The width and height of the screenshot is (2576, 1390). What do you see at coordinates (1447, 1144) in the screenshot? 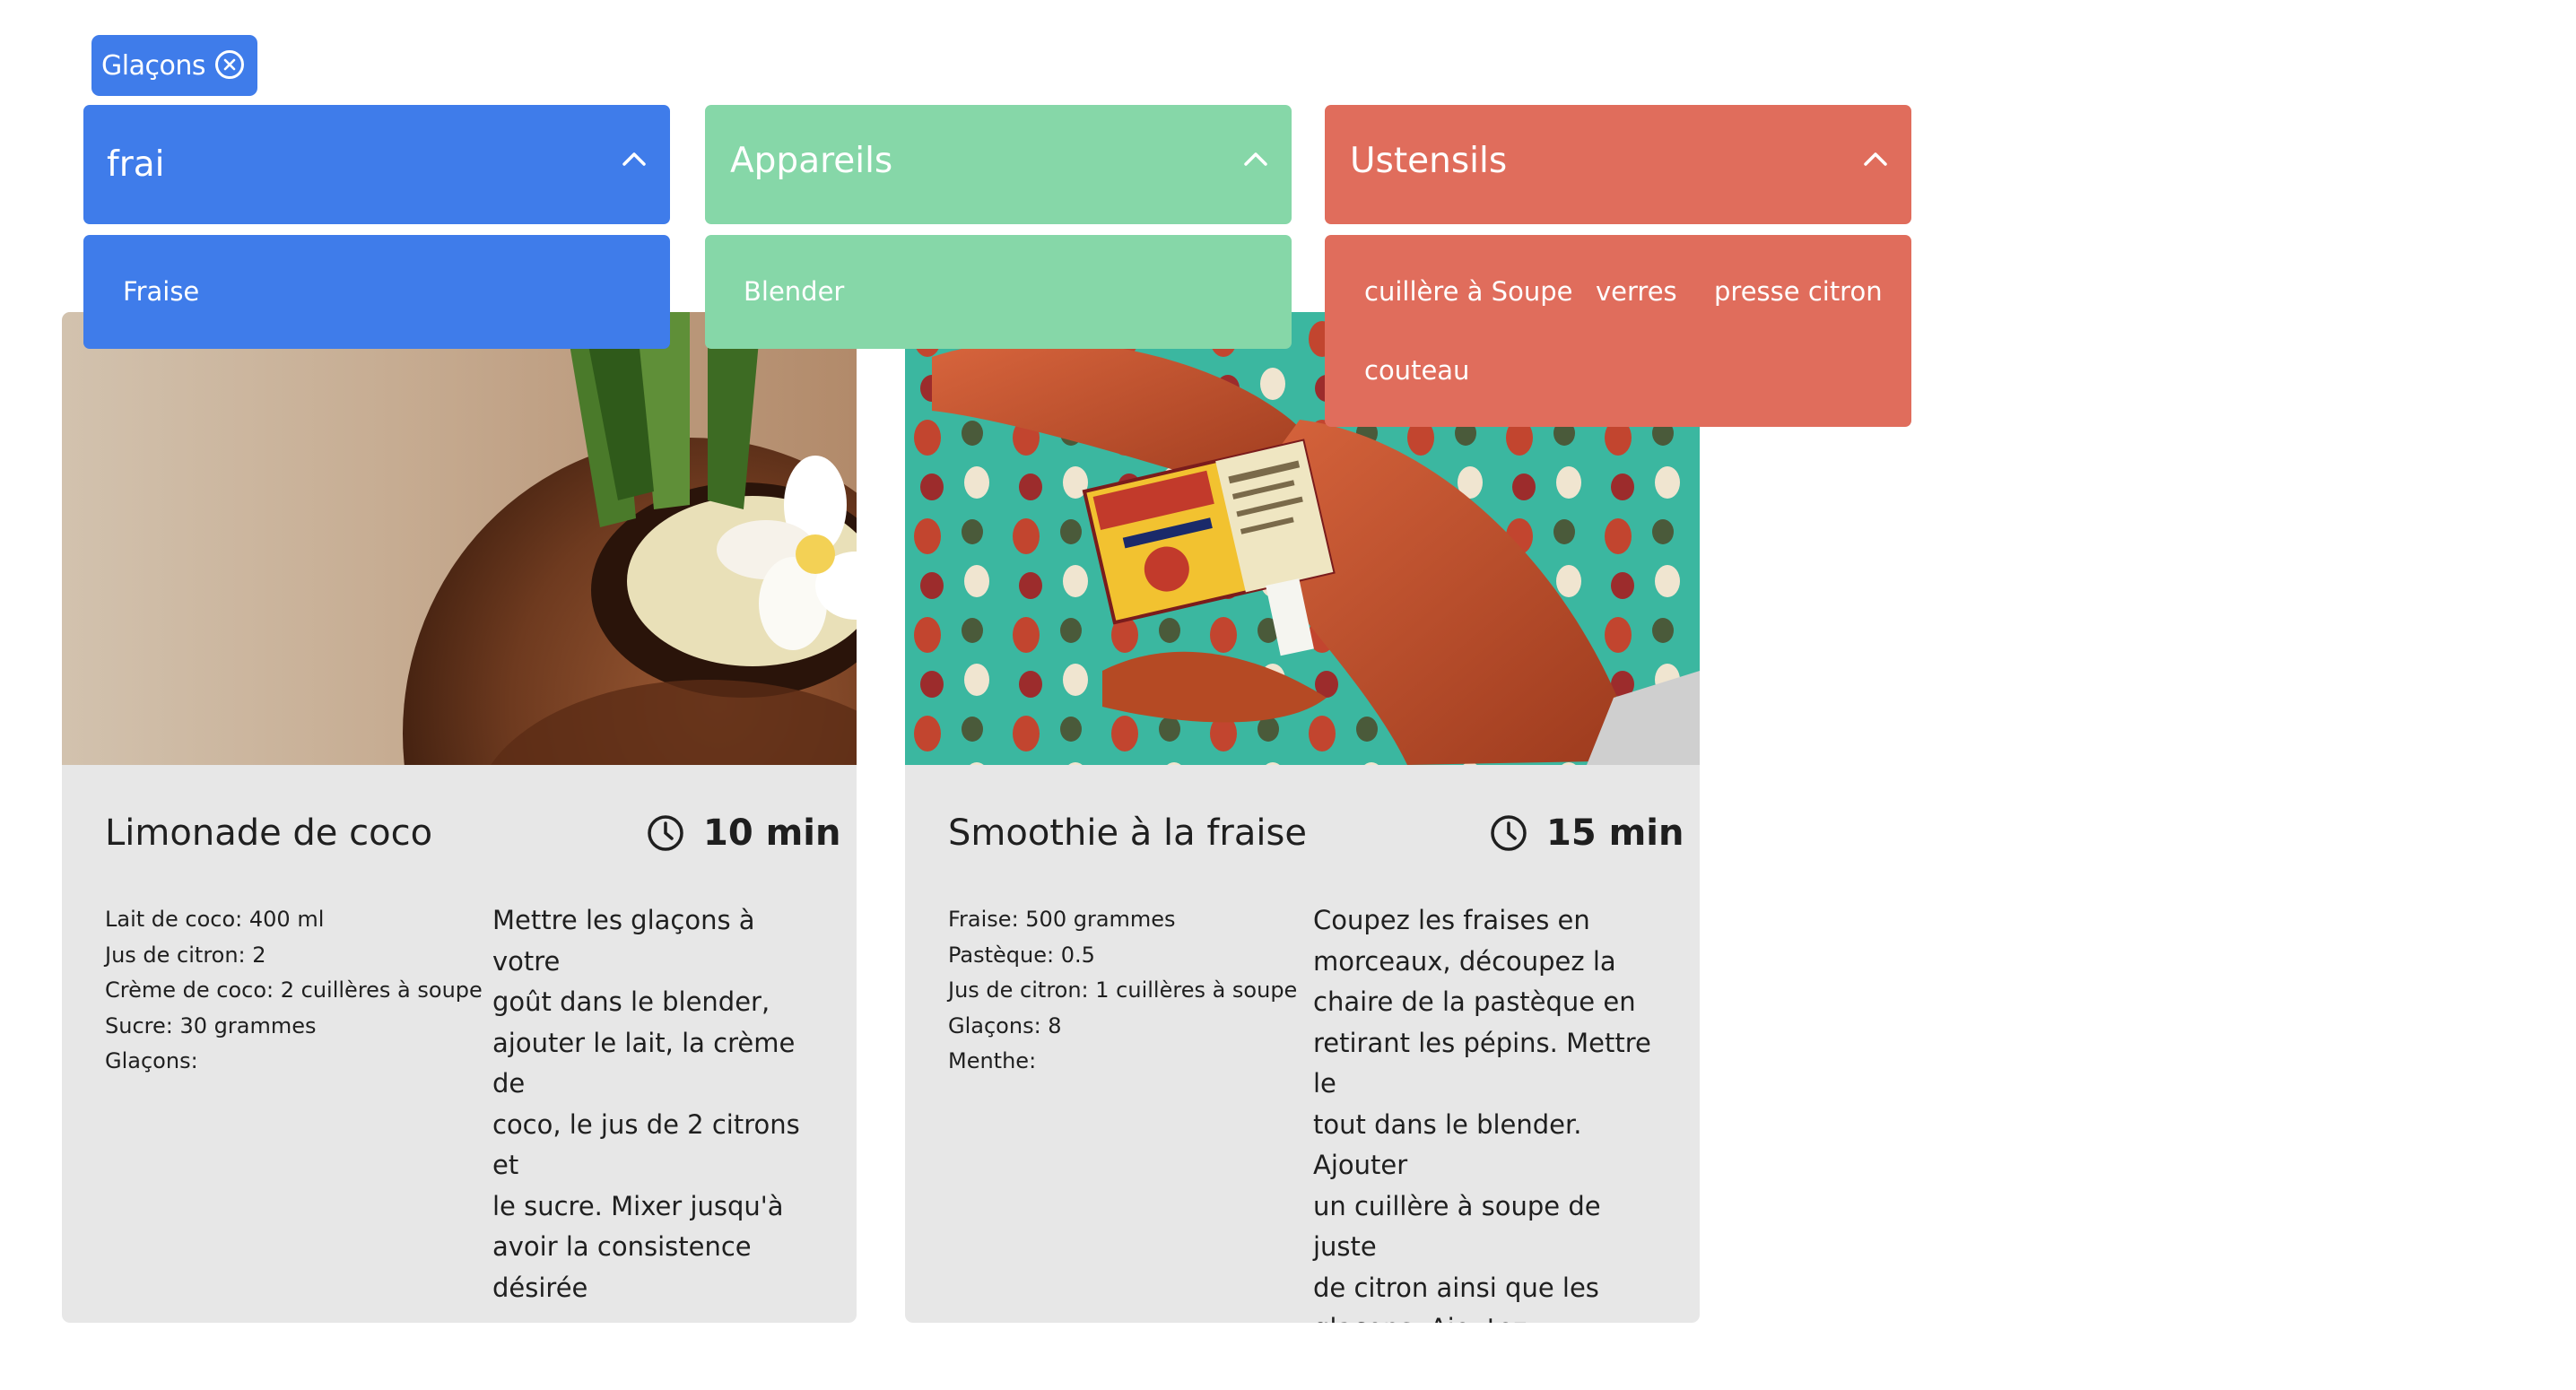
I see `description-line: tout dans le blender. Ajouter` at bounding box center [1447, 1144].